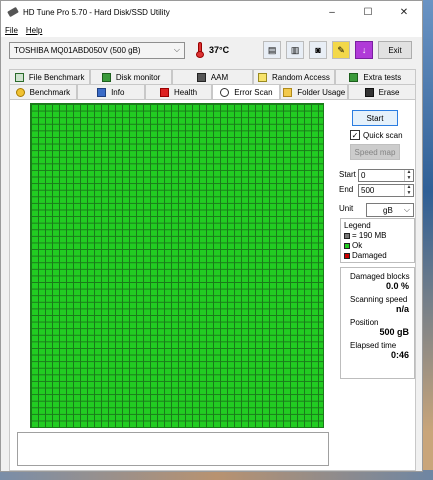 The width and height of the screenshot is (433, 480). What do you see at coordinates (131, 76) in the screenshot?
I see `tab-disk-monitor: Disk monitor` at bounding box center [131, 76].